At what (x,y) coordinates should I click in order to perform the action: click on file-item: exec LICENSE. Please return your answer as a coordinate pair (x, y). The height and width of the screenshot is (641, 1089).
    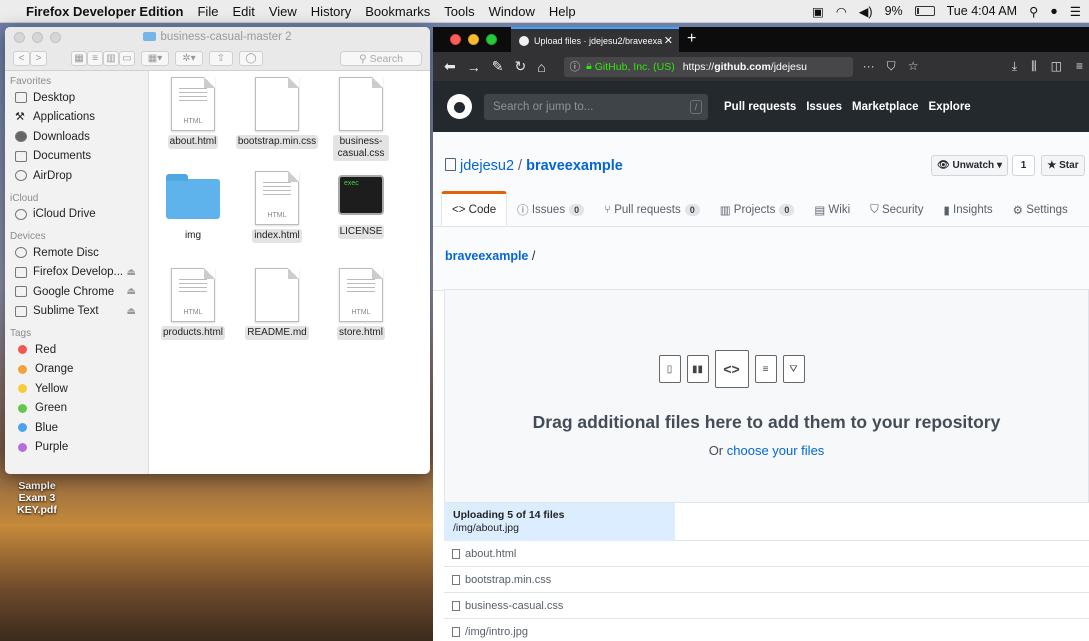
    Looking at the image, I should click on (361, 205).